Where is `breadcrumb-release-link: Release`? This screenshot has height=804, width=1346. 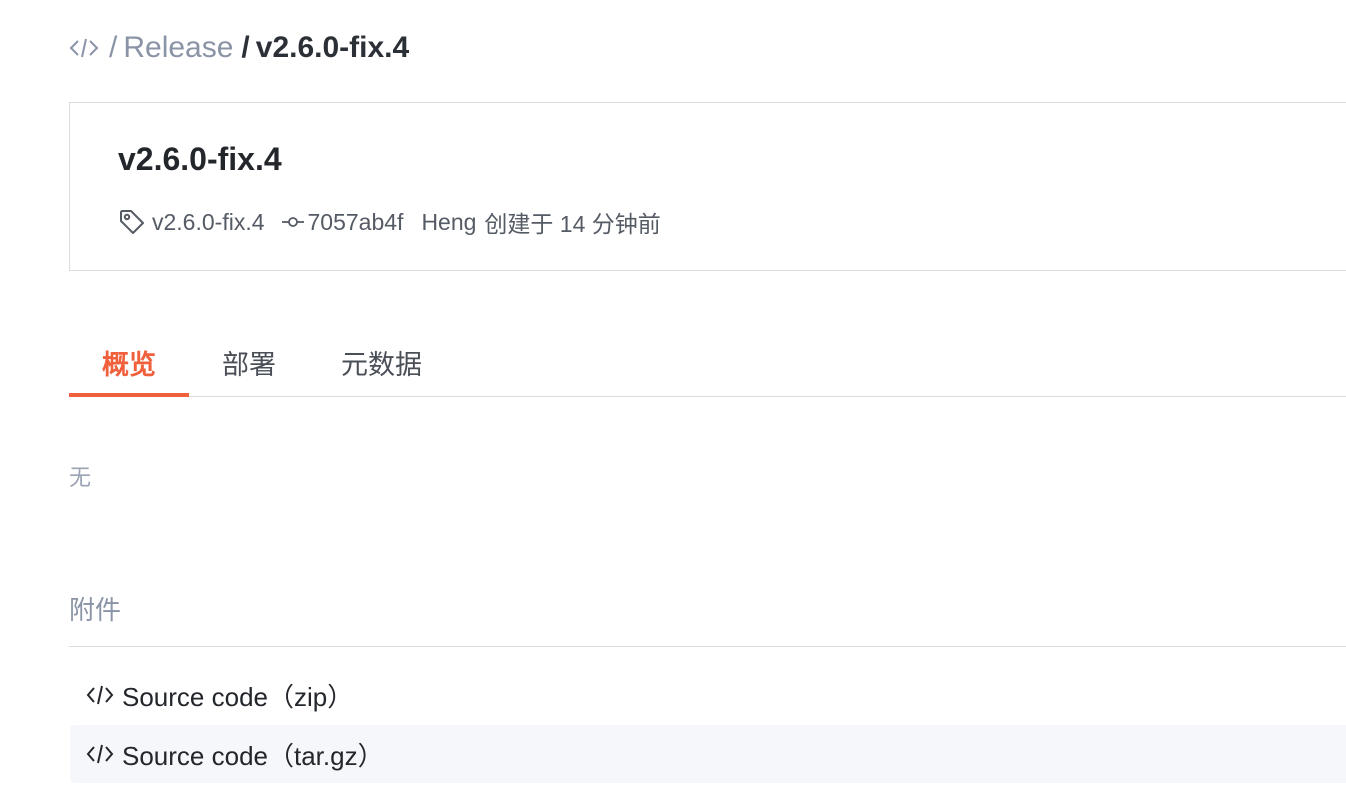 breadcrumb-release-link: Release is located at coordinates (178, 48).